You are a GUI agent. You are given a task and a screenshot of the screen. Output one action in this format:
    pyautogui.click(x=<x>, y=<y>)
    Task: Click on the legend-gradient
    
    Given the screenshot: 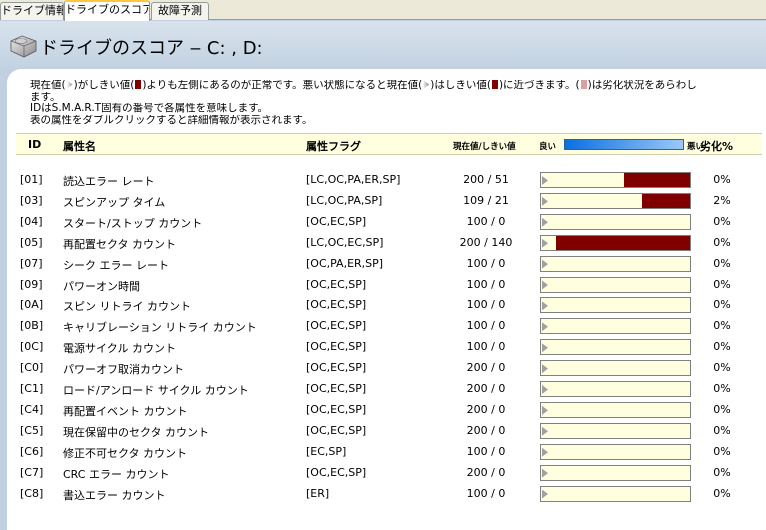 What is the action you would take?
    pyautogui.click(x=624, y=144)
    